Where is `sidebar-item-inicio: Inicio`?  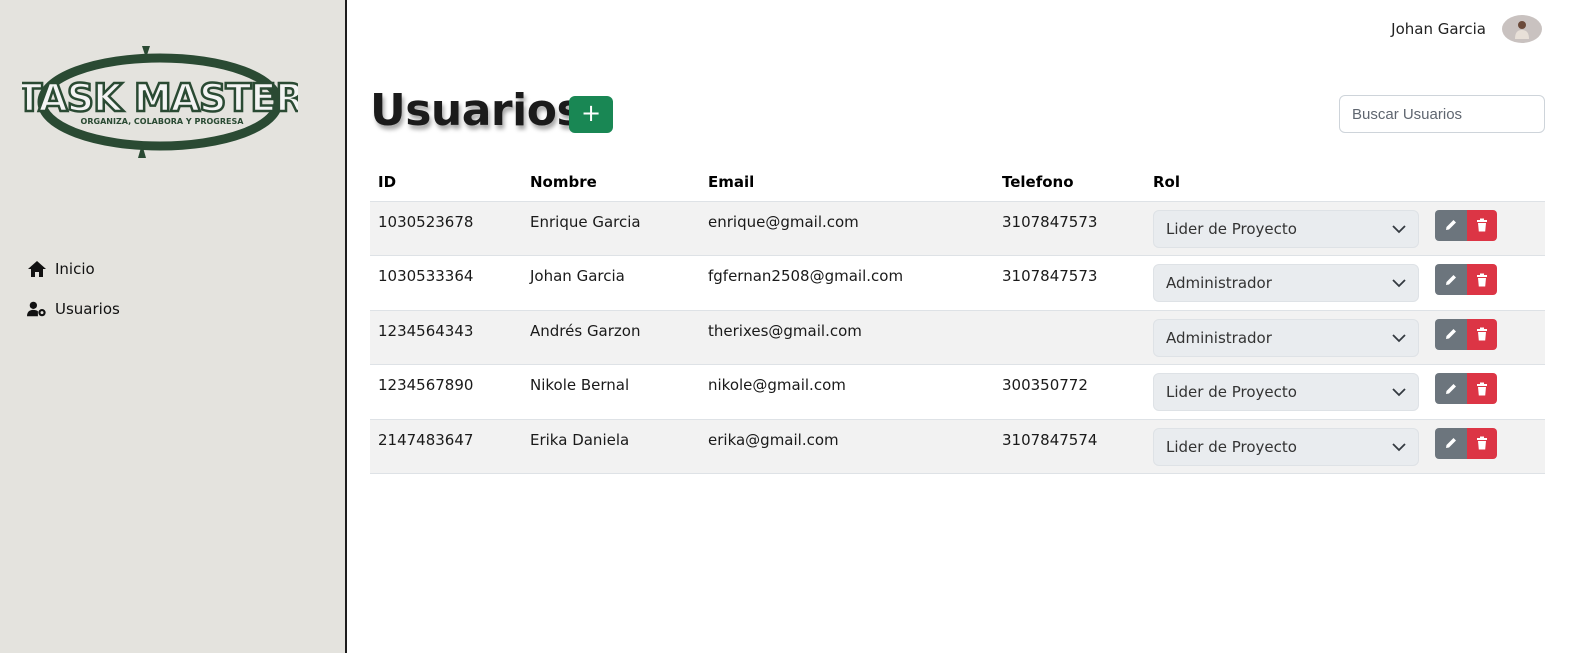 sidebar-item-inicio: Inicio is located at coordinates (73, 269).